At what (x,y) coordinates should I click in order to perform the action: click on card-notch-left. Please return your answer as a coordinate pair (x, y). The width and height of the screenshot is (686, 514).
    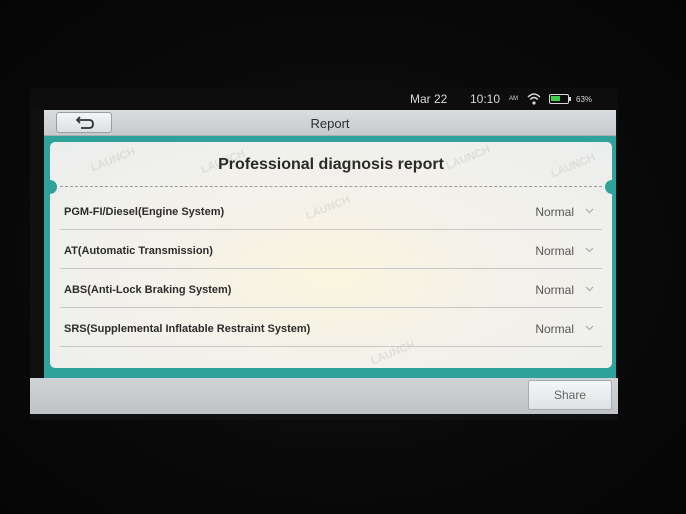
    Looking at the image, I should click on (53, 187).